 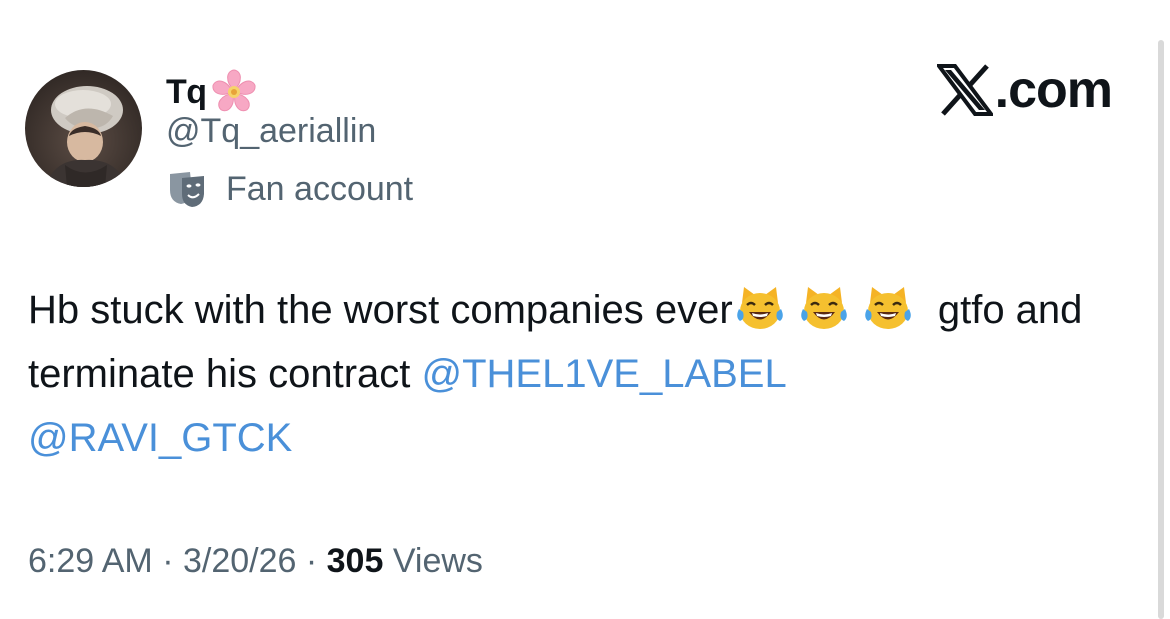 What do you see at coordinates (355, 561) in the screenshot?
I see `views-count: 305` at bounding box center [355, 561].